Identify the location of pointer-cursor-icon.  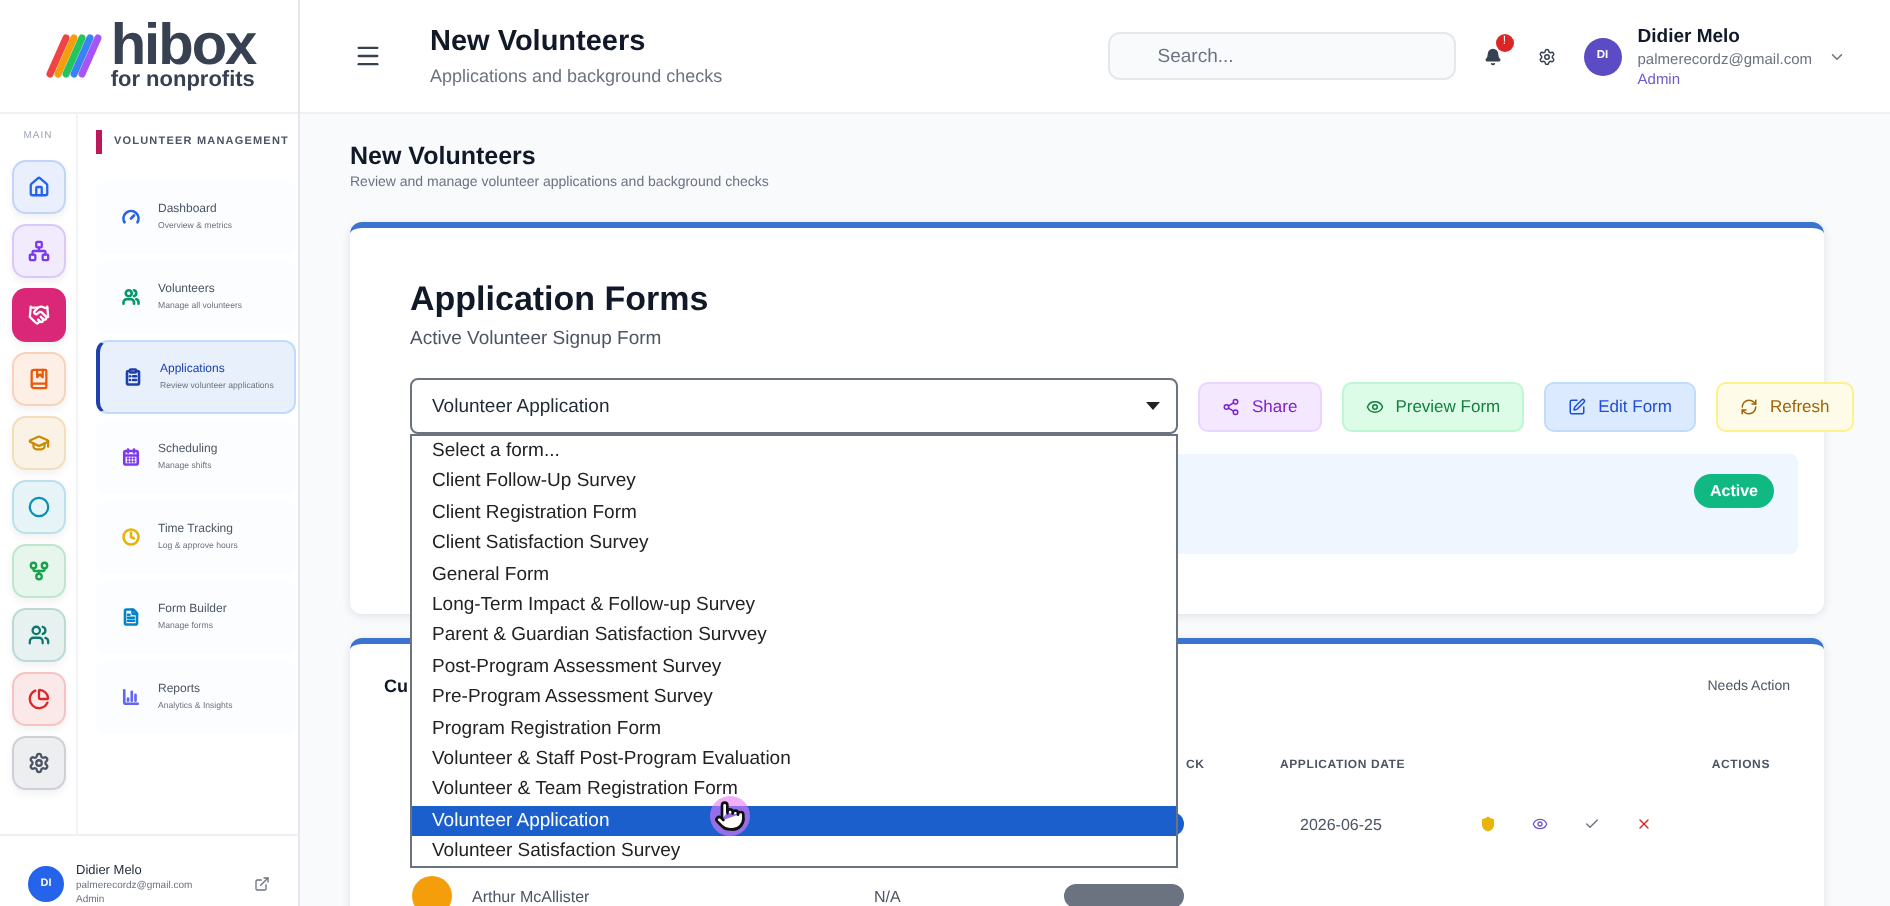
(730, 816).